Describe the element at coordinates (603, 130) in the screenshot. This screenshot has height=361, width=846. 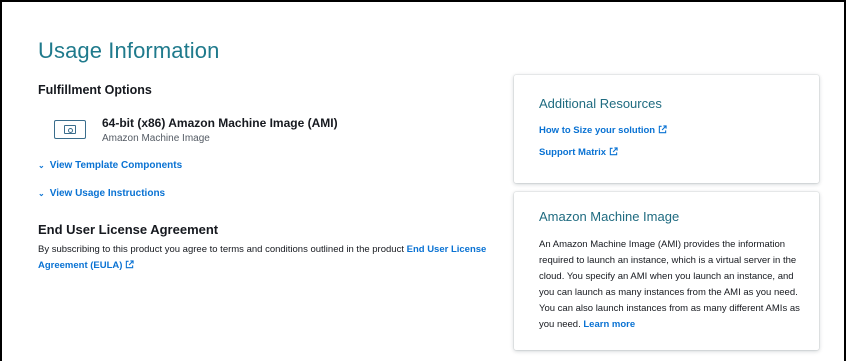
I see `how-to-size-link: How to Size your solution` at that location.